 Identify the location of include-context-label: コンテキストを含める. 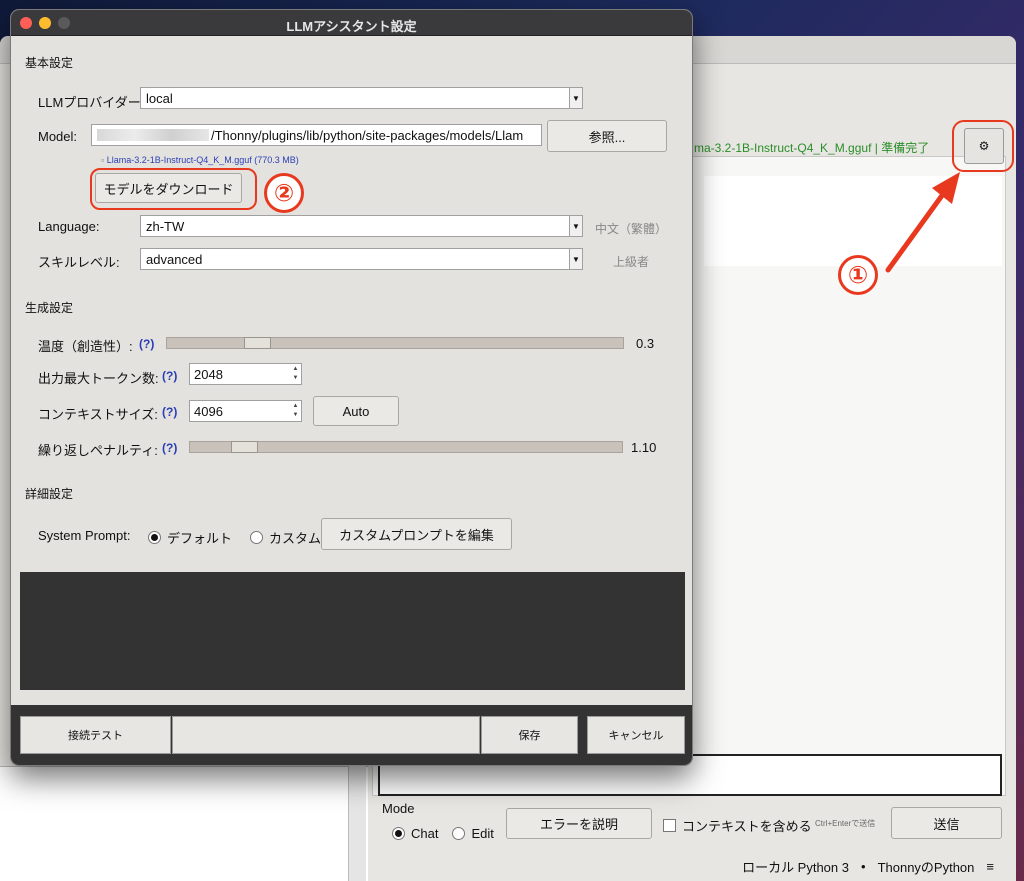
(747, 826).